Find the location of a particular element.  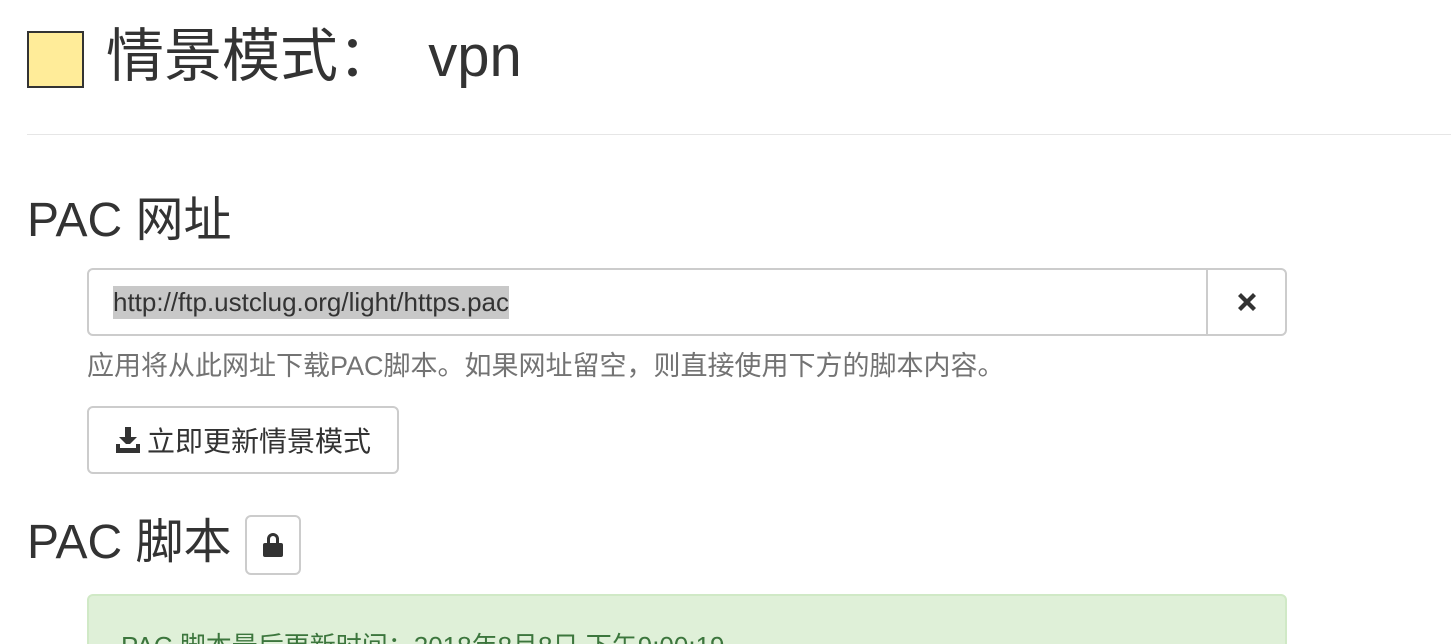

page-header: 情景模式： vpn is located at coordinates (274, 57).